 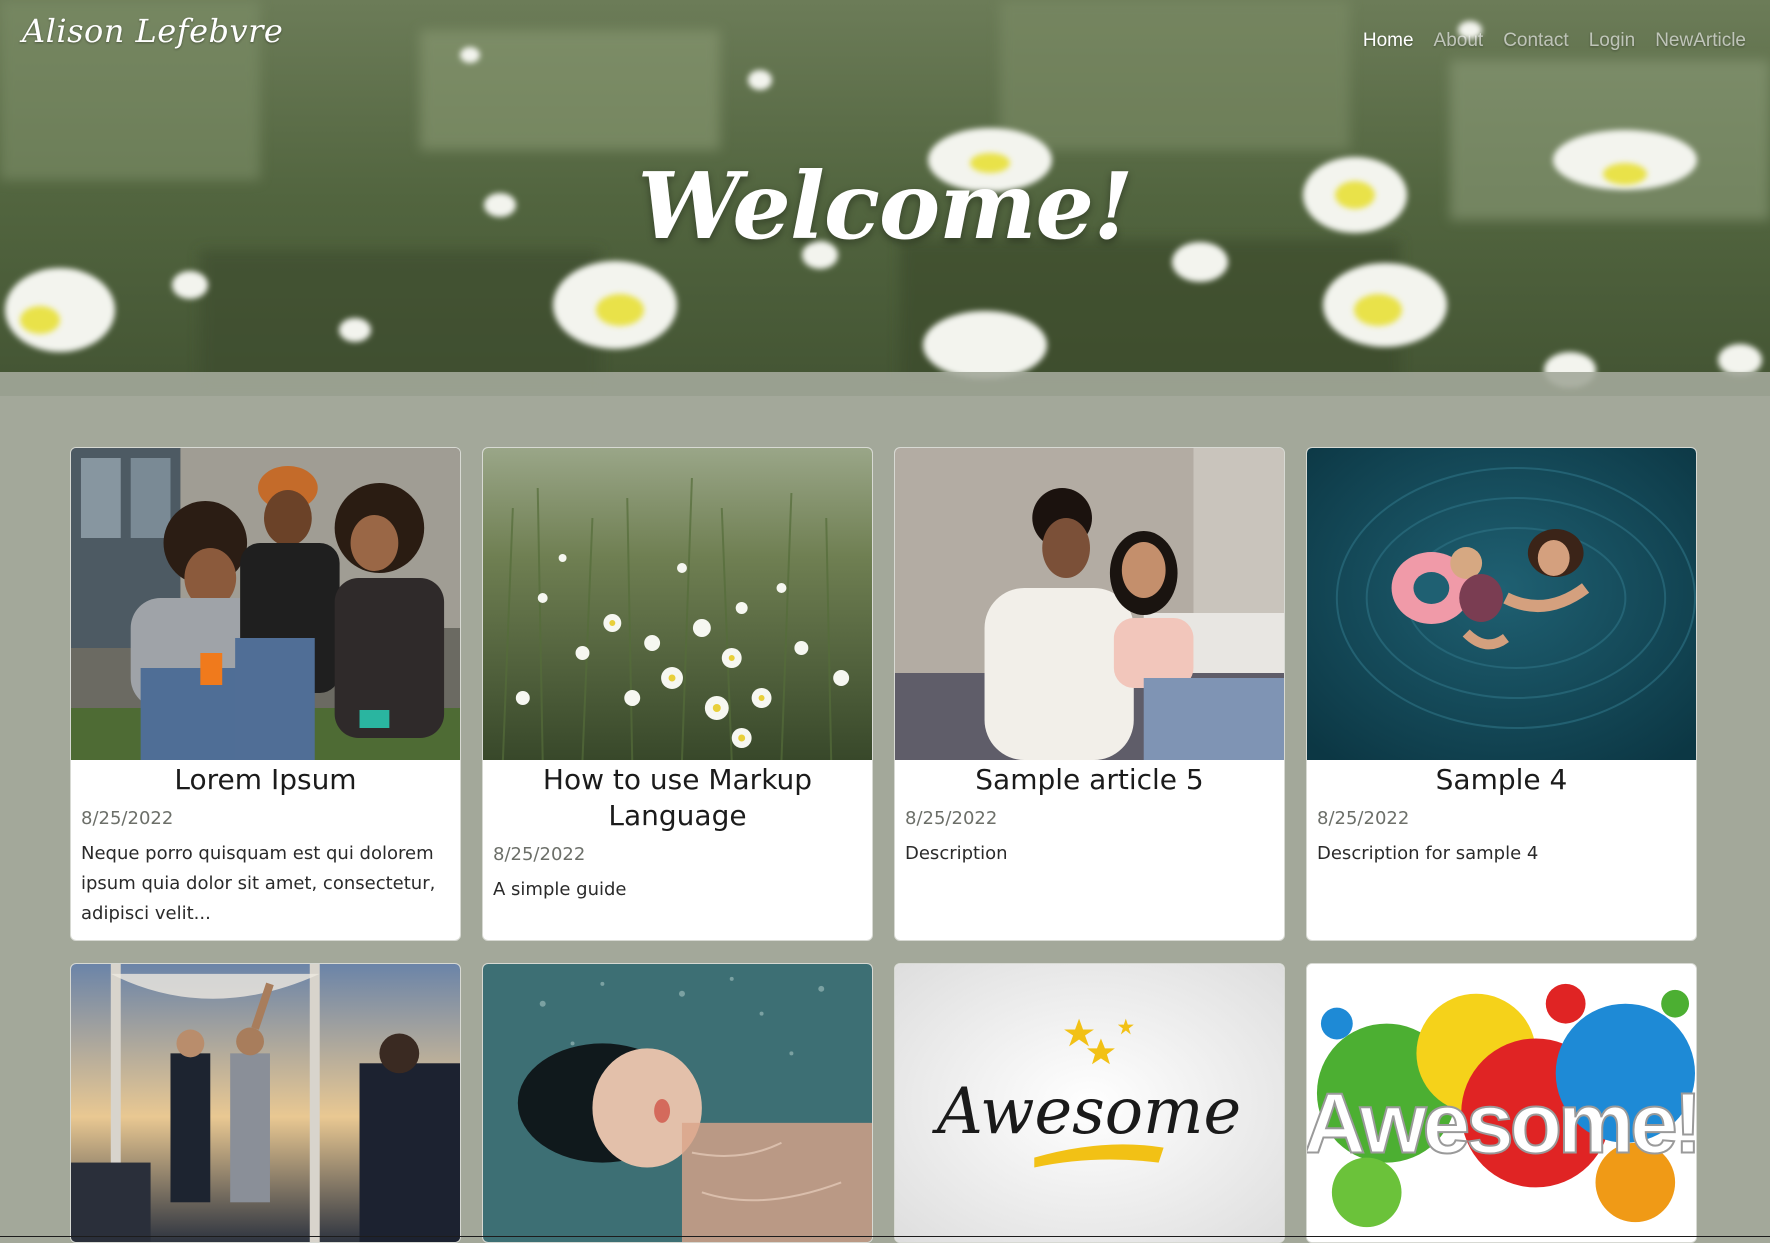 I want to click on article-title: How to use Markup Language, so click(x=677, y=798).